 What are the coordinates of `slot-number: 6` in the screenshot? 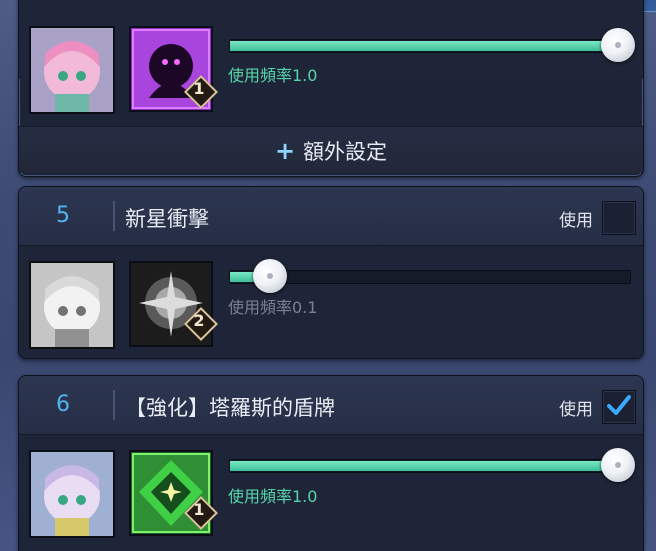 It's located at (63, 404).